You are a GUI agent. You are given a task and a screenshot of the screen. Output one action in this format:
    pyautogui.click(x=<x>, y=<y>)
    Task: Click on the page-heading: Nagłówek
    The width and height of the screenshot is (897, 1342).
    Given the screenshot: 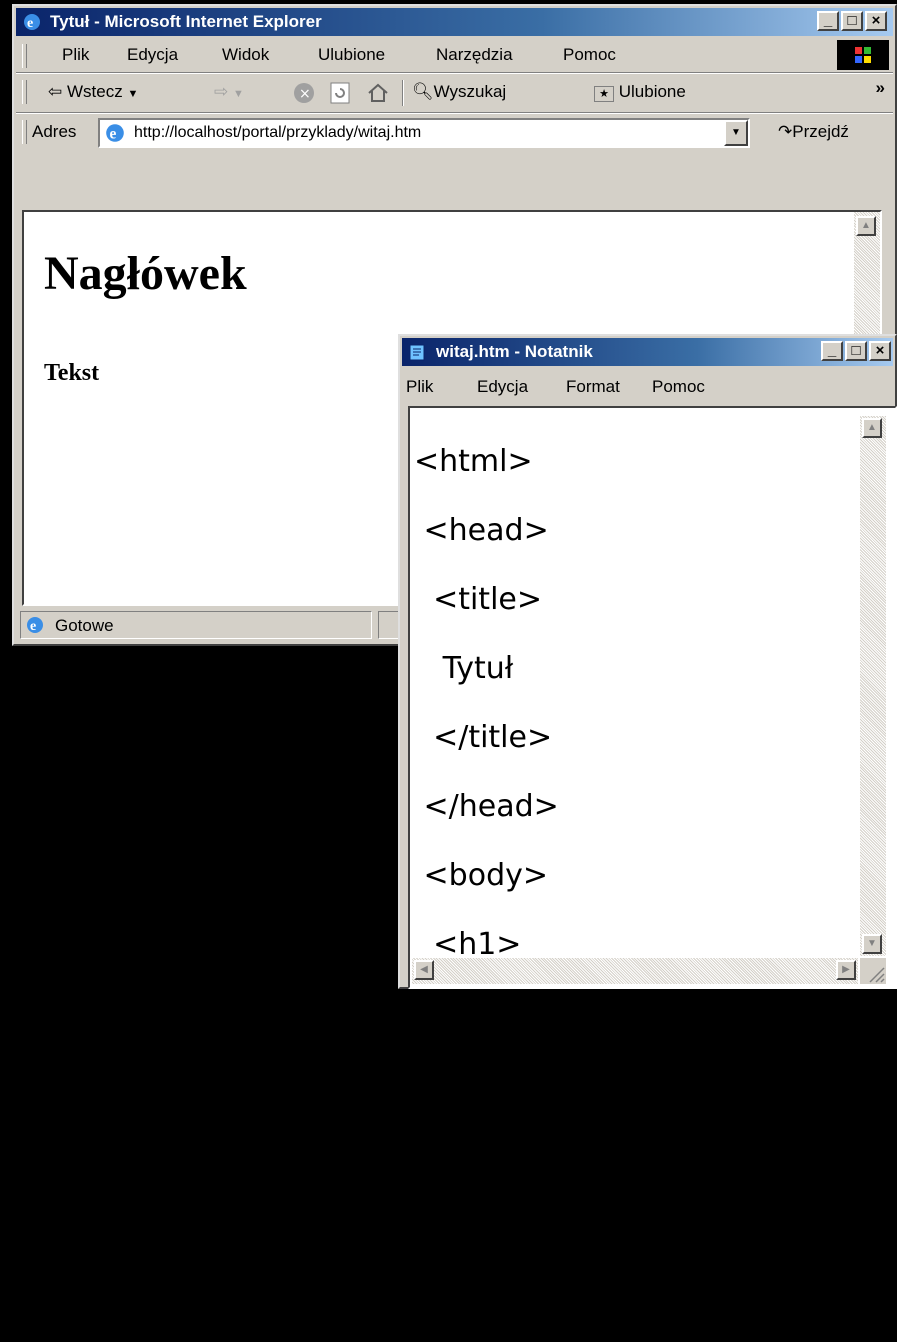 What is the action you would take?
    pyautogui.click(x=145, y=273)
    